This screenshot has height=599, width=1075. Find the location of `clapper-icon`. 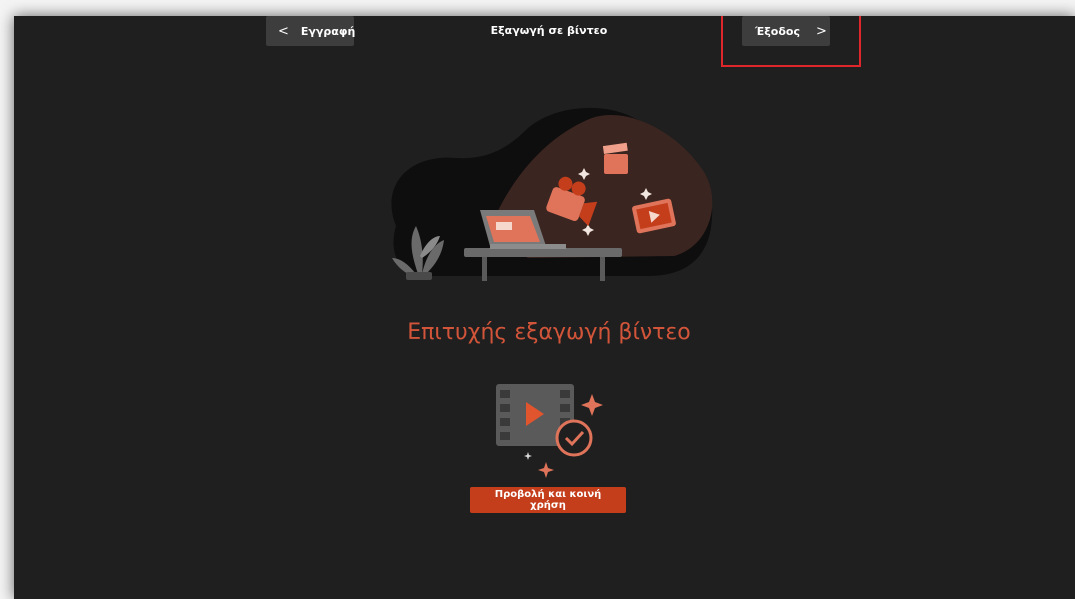

clapper-icon is located at coordinates (615, 158).